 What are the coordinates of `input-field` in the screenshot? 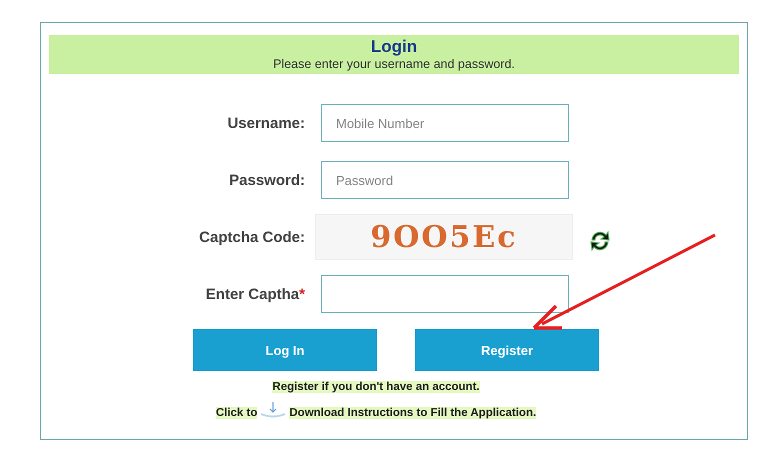 It's located at (445, 294).